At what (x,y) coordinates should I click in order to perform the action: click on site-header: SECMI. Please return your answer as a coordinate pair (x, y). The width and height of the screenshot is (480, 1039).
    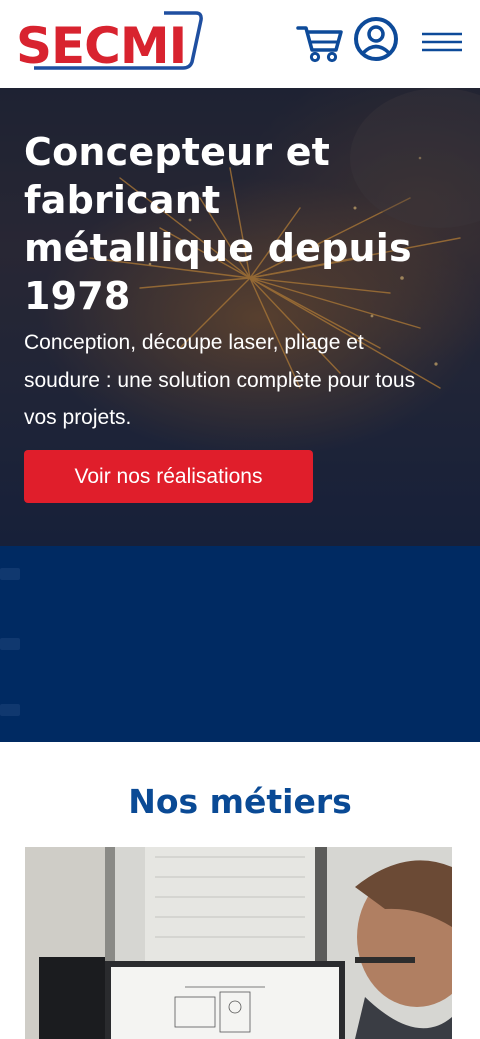
    Looking at the image, I should click on (240, 44).